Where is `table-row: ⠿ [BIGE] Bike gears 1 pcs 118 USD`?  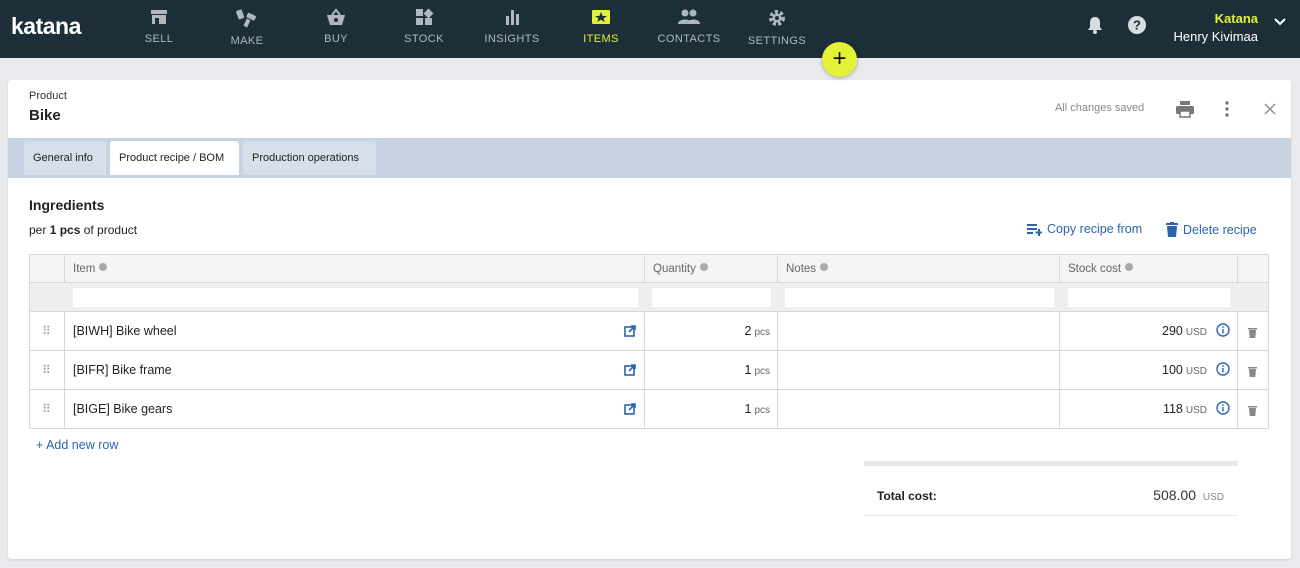
table-row: ⠿ [BIGE] Bike gears 1 pcs 118 USD is located at coordinates (649, 409).